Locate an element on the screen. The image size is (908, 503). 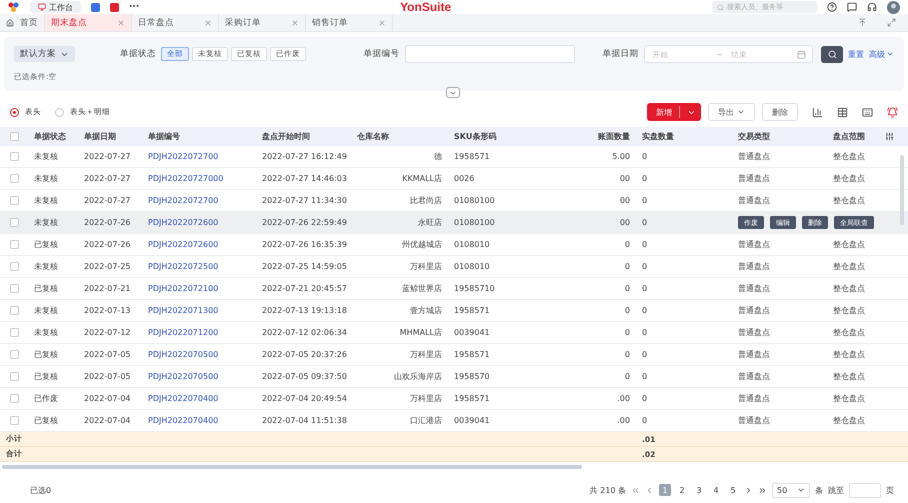
last-page-icon is located at coordinates (762, 490).